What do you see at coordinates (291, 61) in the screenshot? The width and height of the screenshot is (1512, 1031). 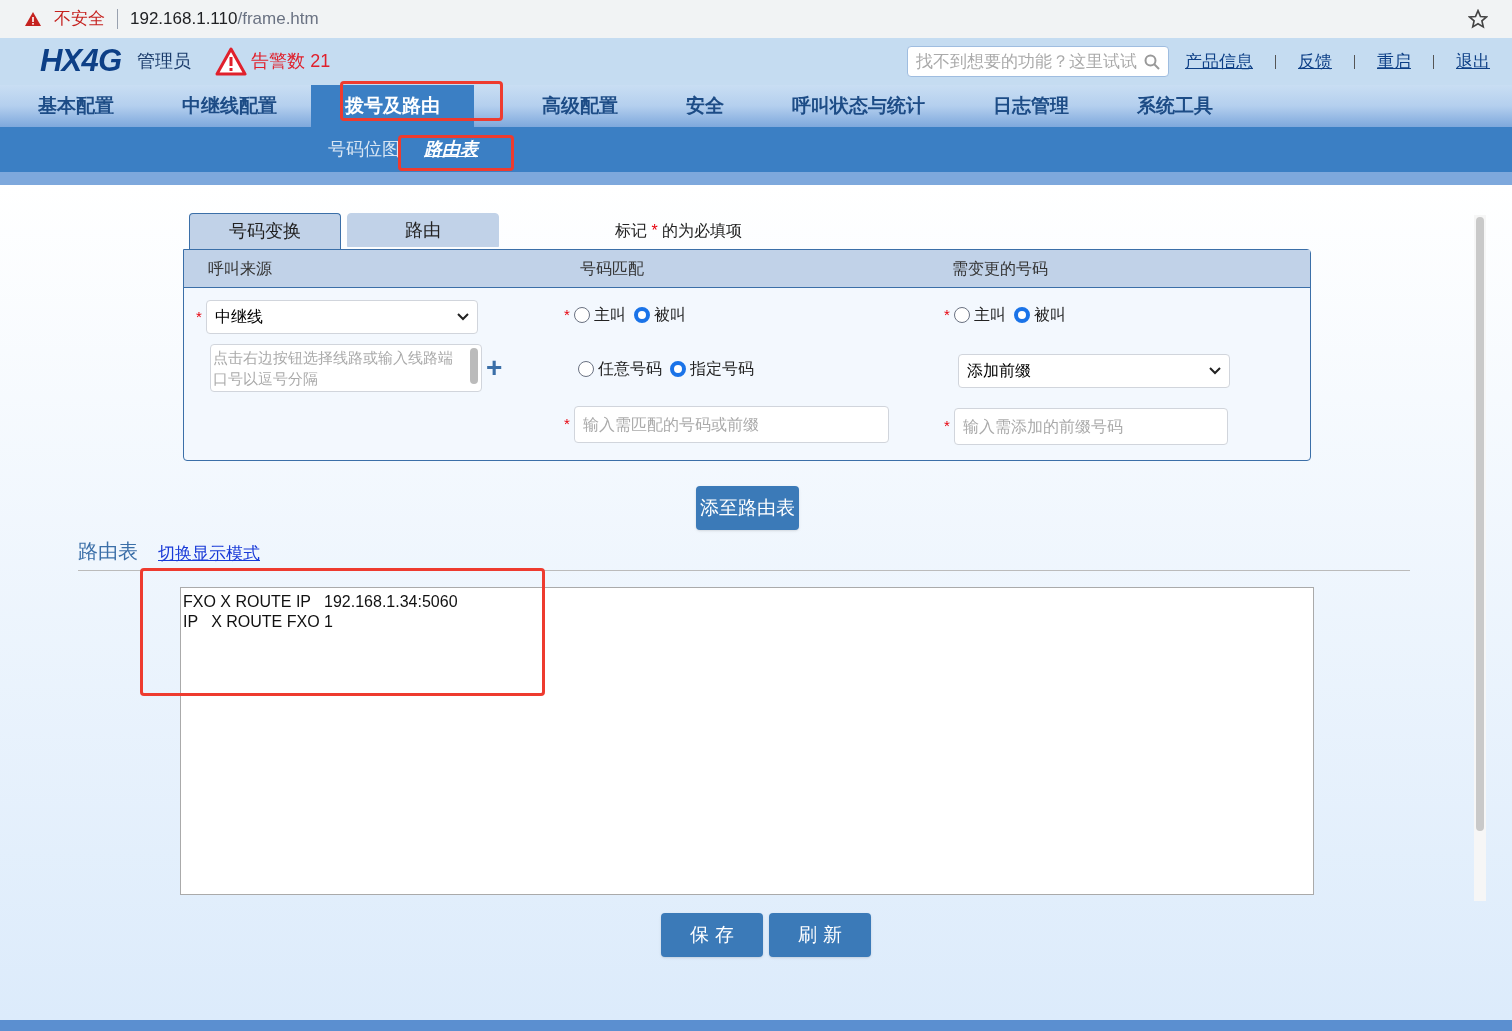 I see `alarm-count: 告警数 21` at bounding box center [291, 61].